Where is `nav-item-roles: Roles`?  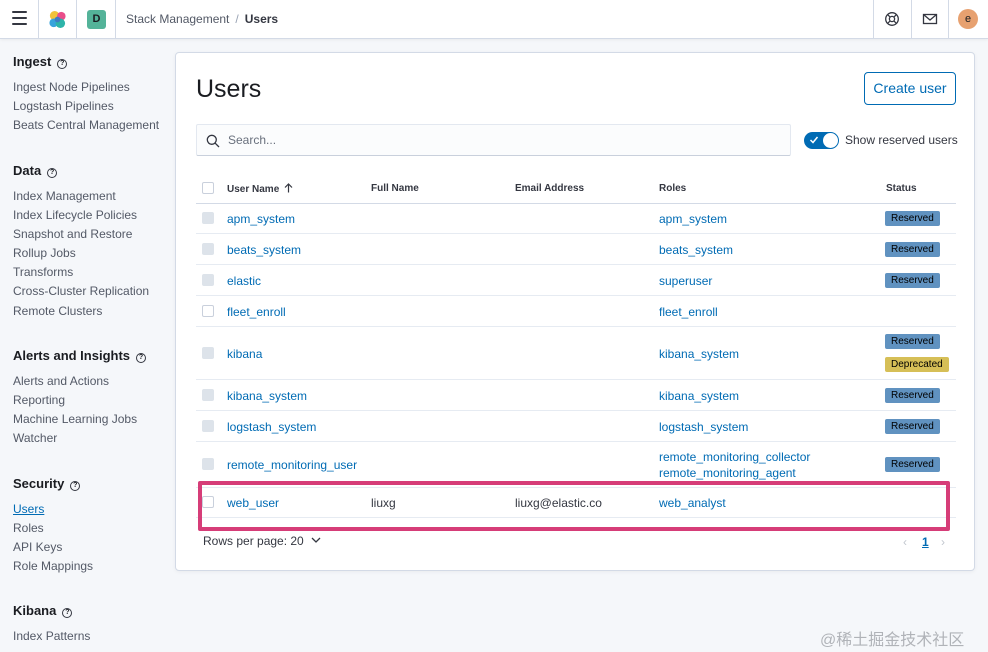
nav-item-roles: Roles is located at coordinates (28, 528).